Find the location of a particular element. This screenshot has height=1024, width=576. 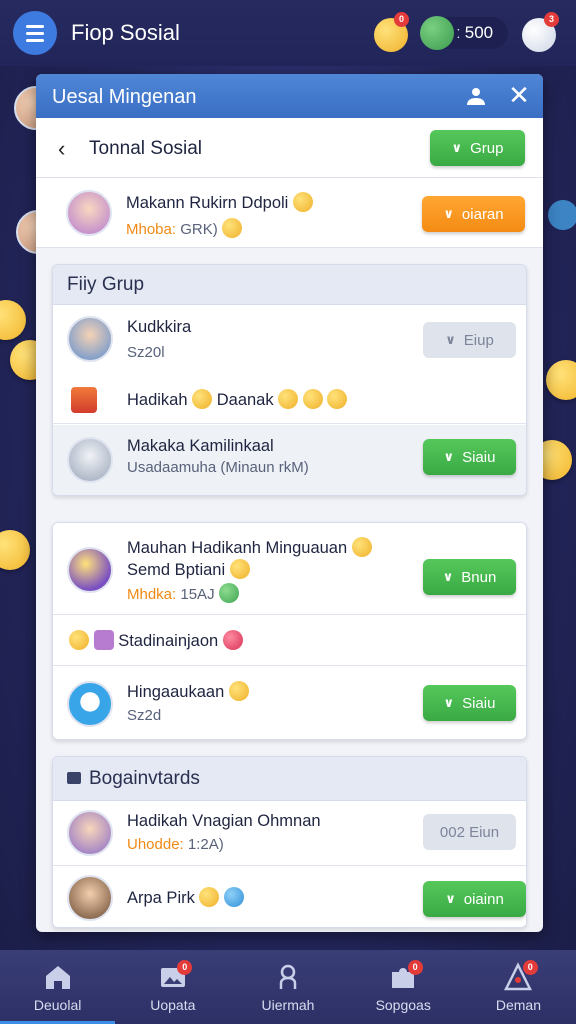

section-title: Fiiy Grup is located at coordinates (106, 284).